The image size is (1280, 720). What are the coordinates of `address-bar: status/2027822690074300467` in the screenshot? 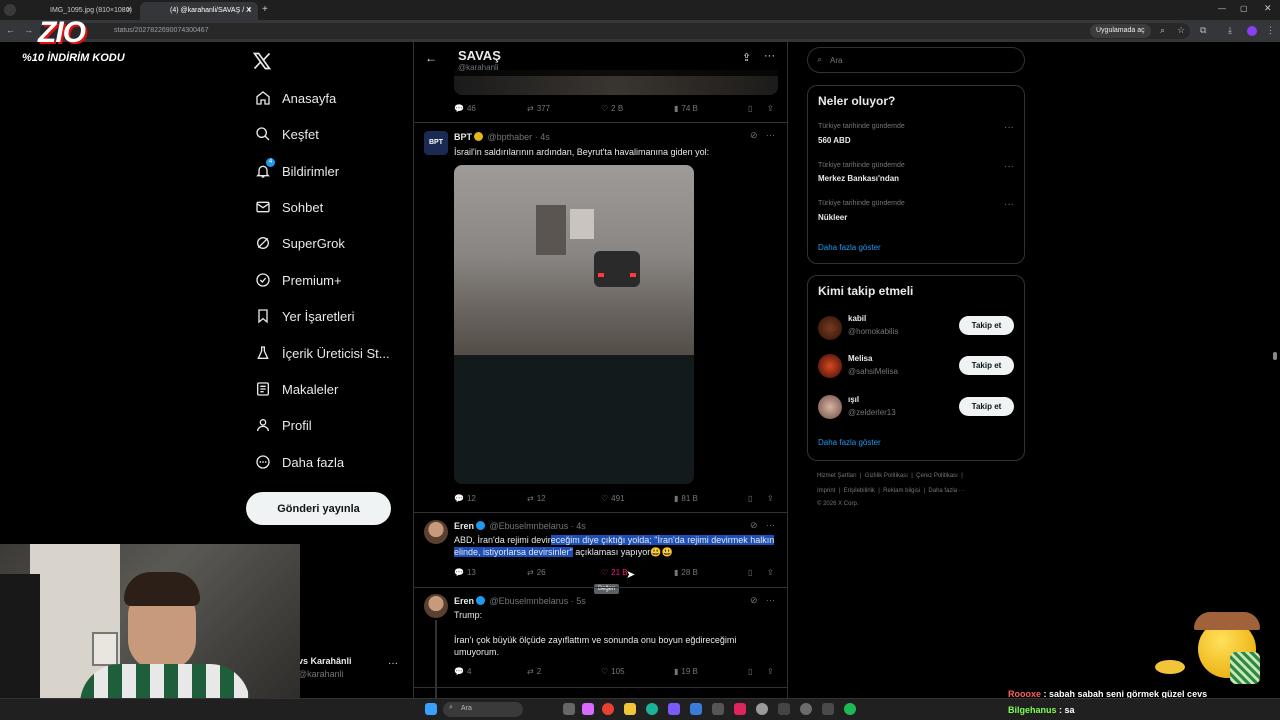 It's located at (615, 31).